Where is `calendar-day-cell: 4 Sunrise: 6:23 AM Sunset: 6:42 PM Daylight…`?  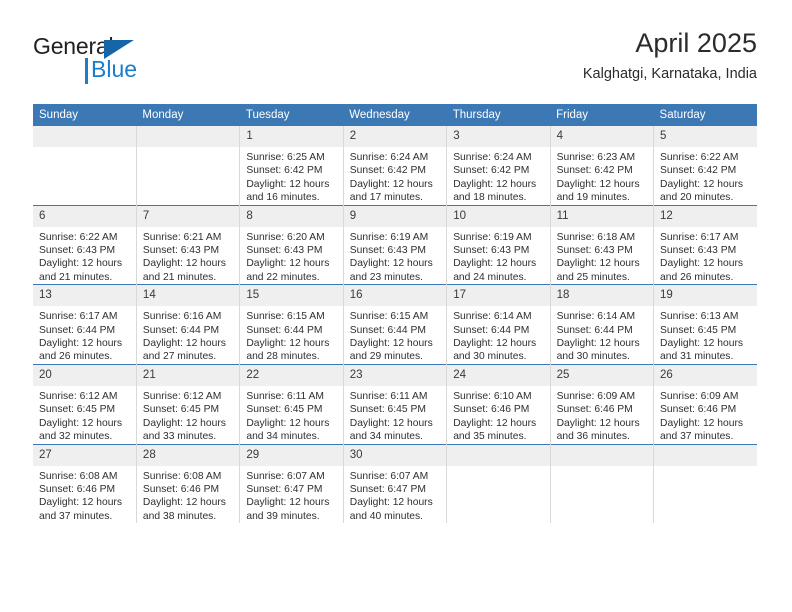 calendar-day-cell: 4 Sunrise: 6:23 AM Sunset: 6:42 PM Daylight… is located at coordinates (602, 166).